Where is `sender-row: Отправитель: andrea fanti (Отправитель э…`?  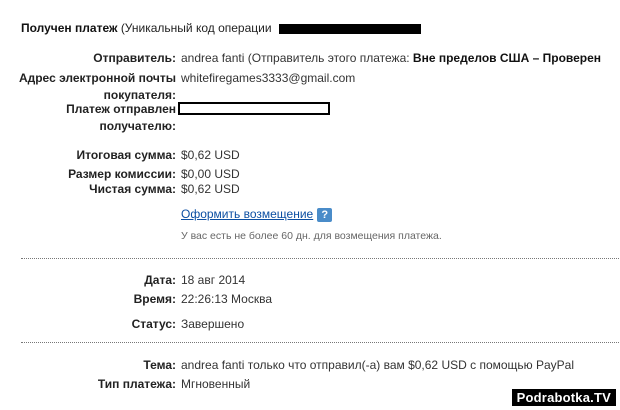 sender-row: Отправитель: andrea fanti (Отправитель э… is located at coordinates (310, 58).